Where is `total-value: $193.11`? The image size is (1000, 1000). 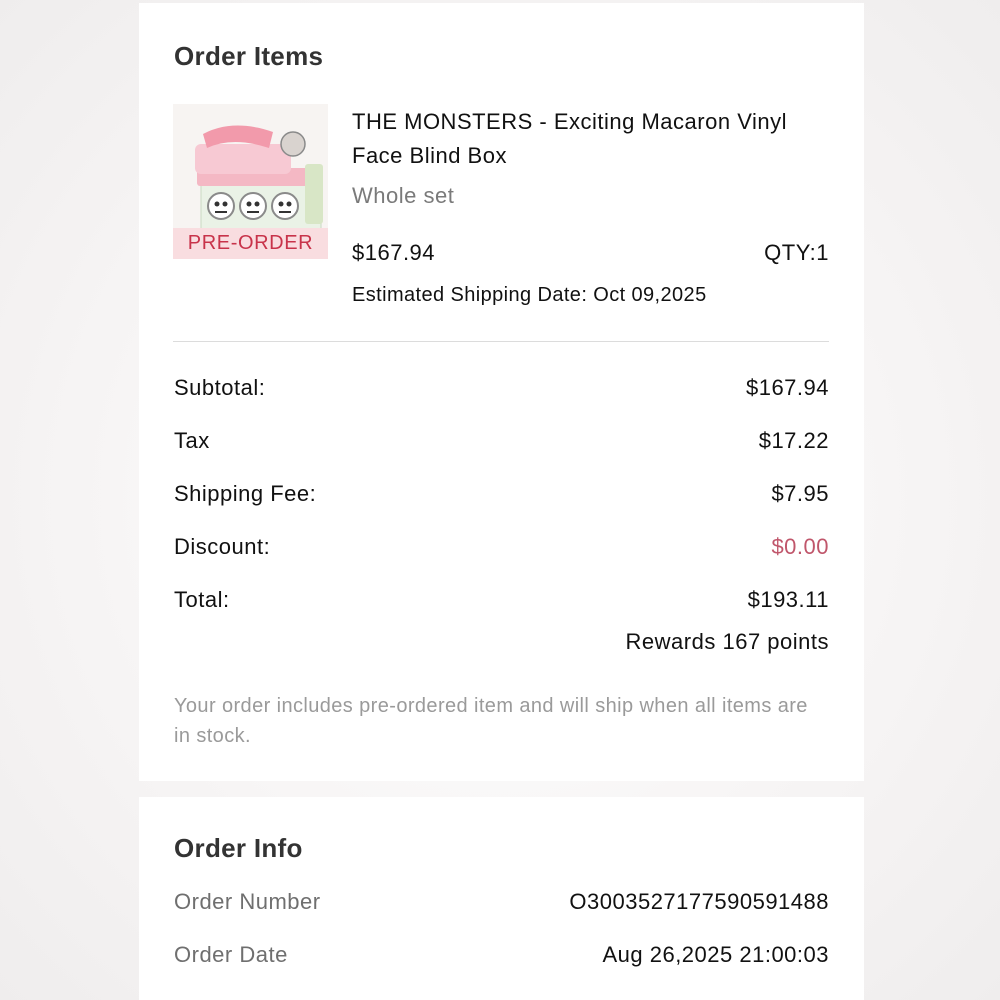 total-value: $193.11 is located at coordinates (788, 599).